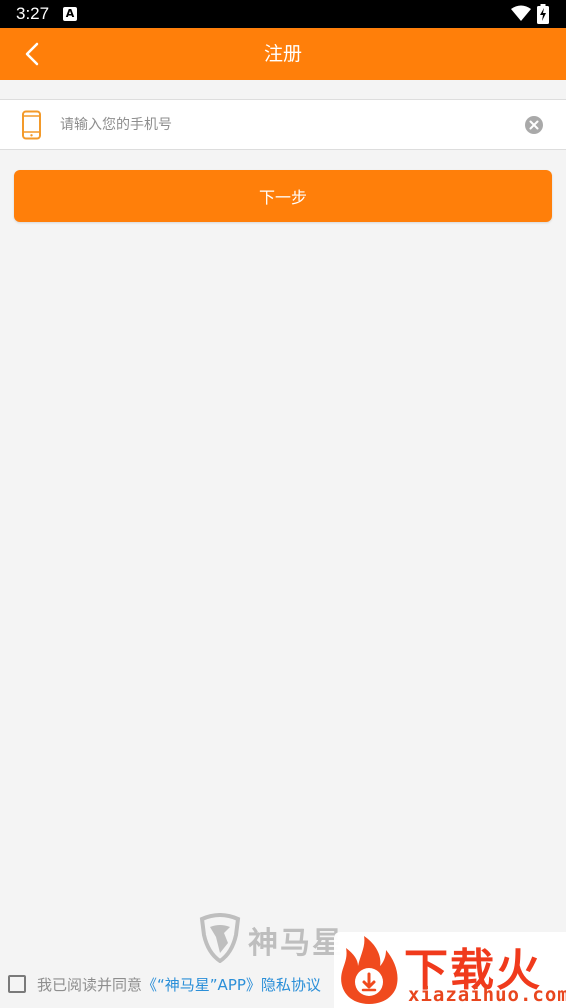  I want to click on phone-input, so click(285, 124).